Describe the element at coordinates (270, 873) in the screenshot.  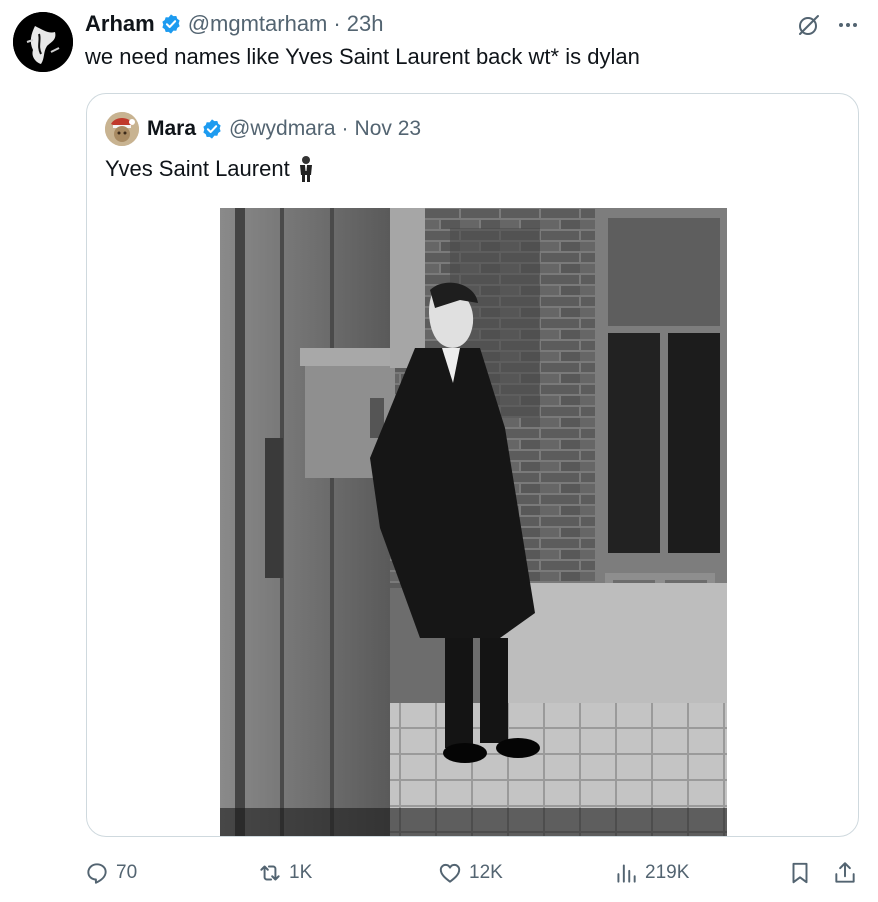
I see `repost-icon` at that location.